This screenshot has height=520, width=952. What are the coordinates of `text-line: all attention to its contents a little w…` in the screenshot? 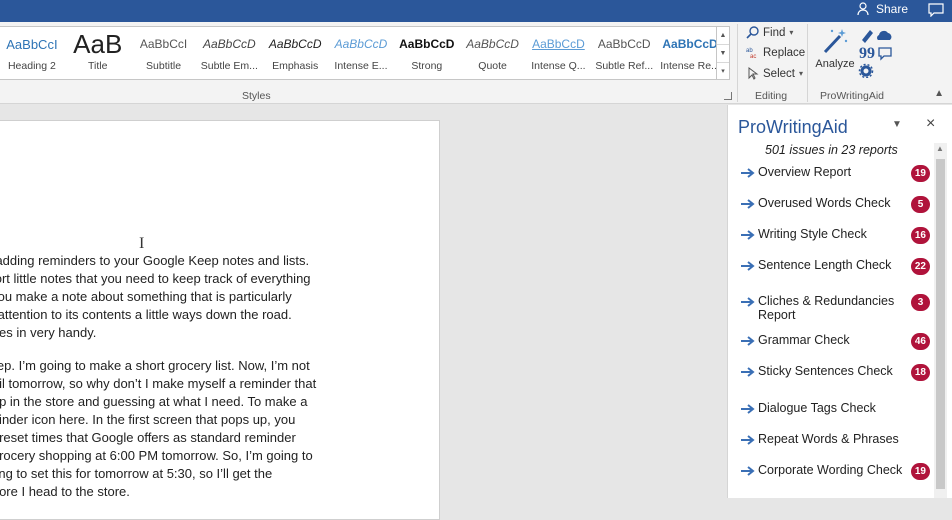 It's located at (220, 315).